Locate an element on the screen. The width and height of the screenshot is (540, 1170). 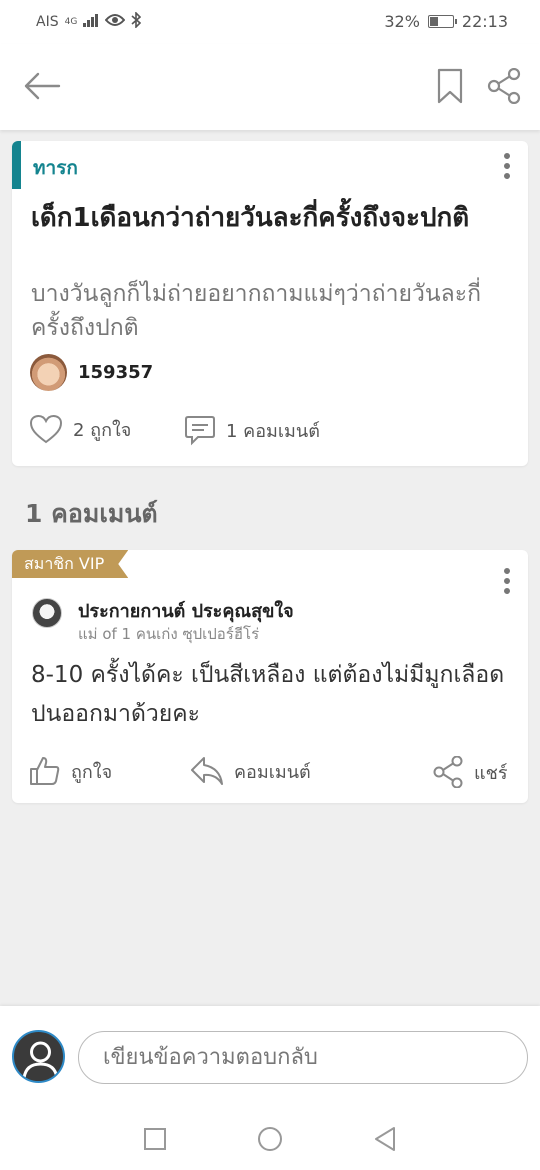
back-nav-button is located at coordinates (385, 1139).